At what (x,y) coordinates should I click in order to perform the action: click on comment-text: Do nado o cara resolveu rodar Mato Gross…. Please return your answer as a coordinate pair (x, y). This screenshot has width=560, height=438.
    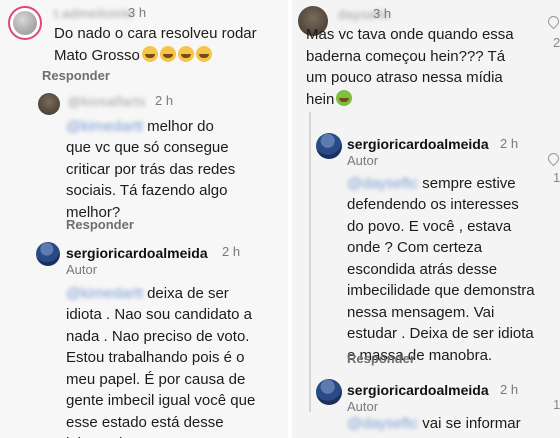
    Looking at the image, I should click on (155, 44).